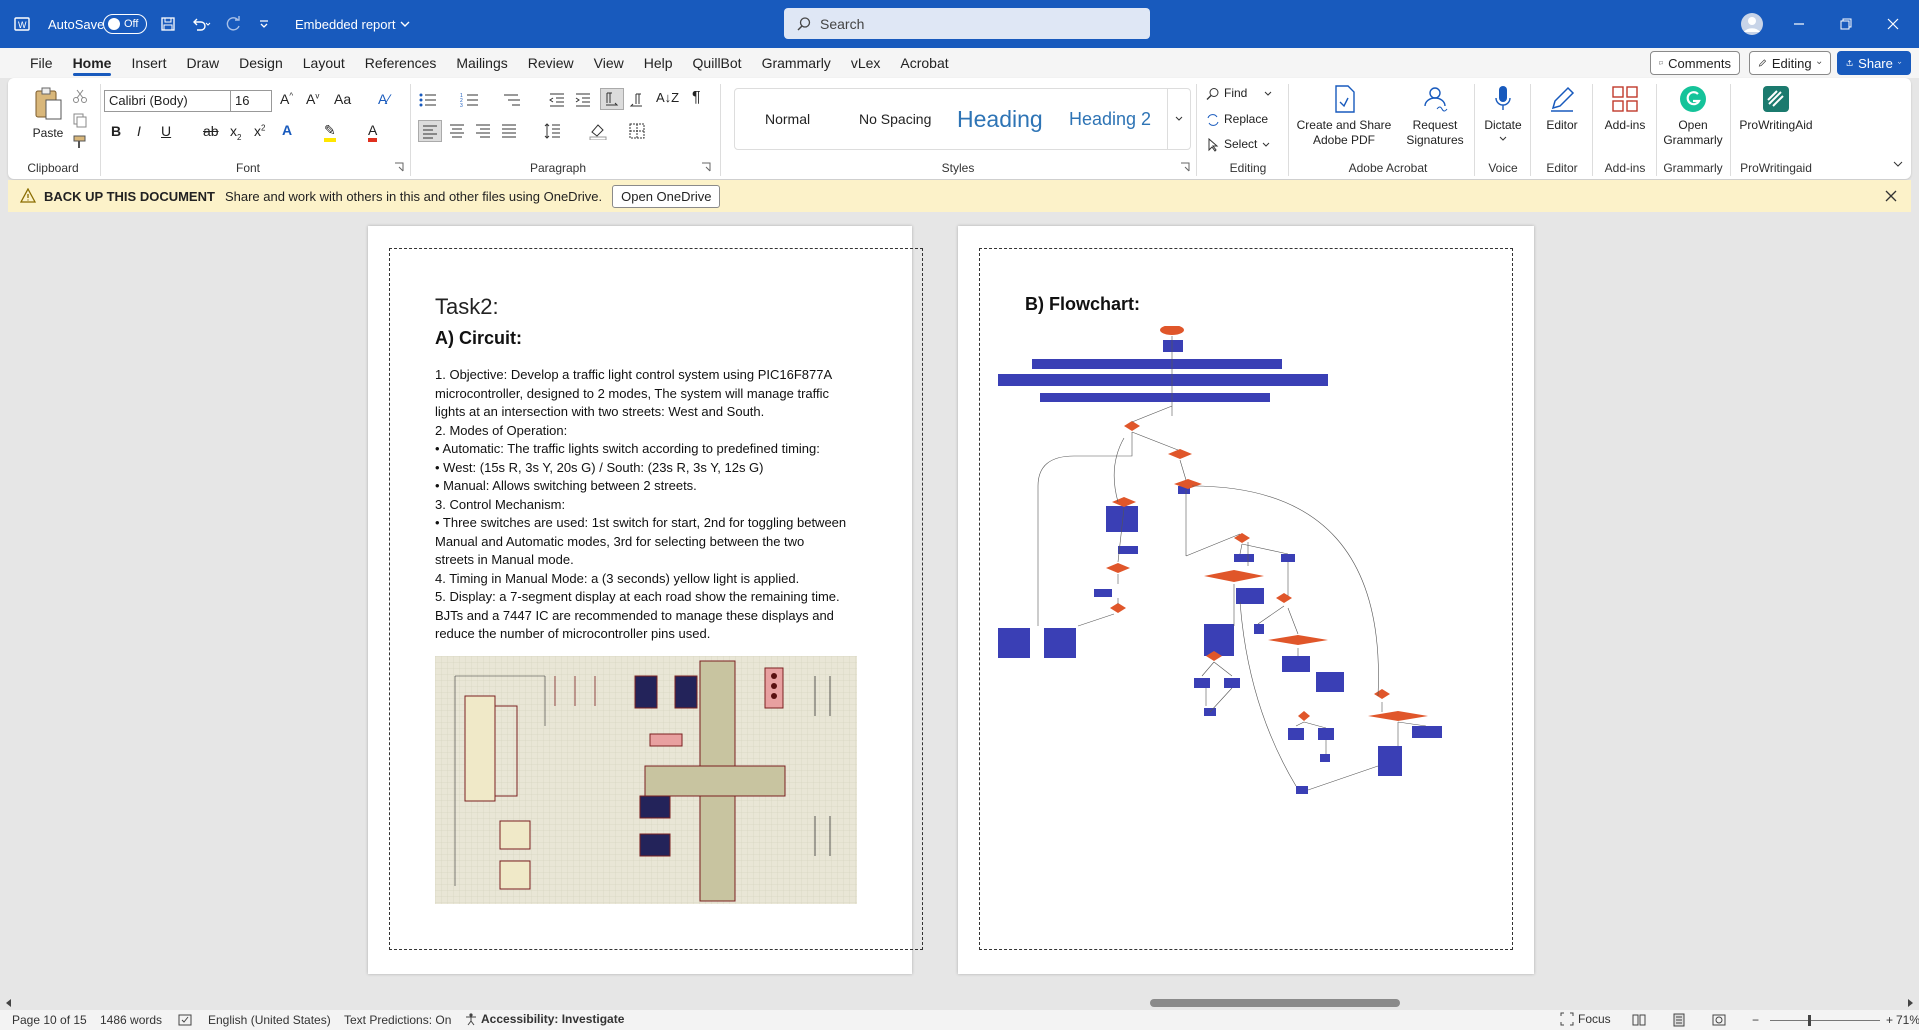 This screenshot has width=1919, height=1030. Describe the element at coordinates (353, 24) in the screenshot. I see `document-title: Embedded report` at that location.